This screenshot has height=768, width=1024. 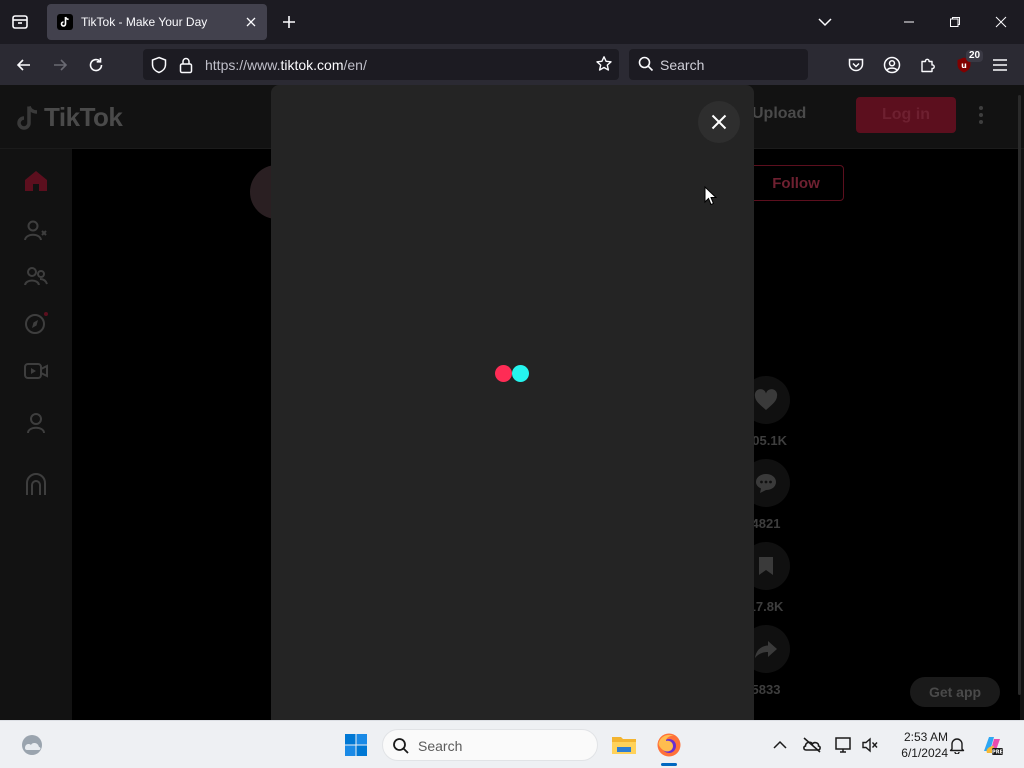 I want to click on firefox-icon, so click(x=669, y=745).